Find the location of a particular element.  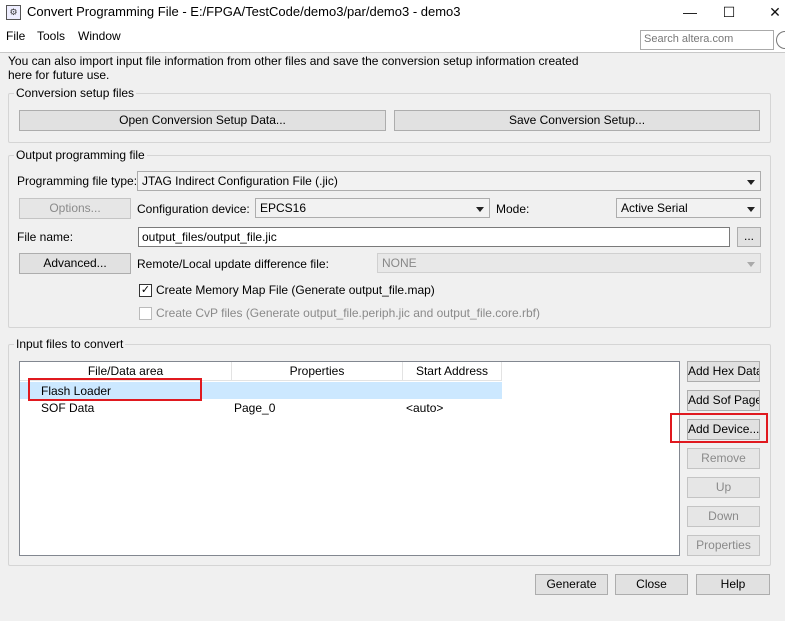

conversion-setup-label: Conversion setup files is located at coordinates (75, 93).